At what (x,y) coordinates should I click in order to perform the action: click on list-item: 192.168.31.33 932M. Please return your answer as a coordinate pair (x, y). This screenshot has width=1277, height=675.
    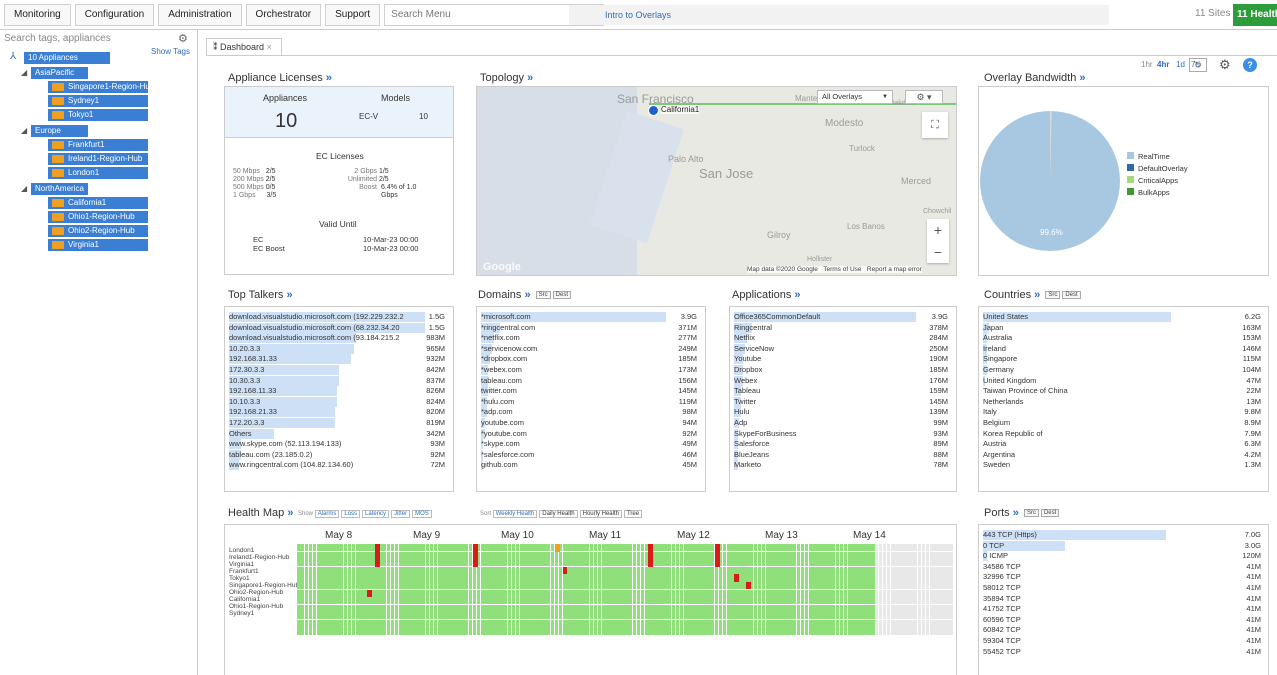
    Looking at the image, I should click on (337, 359).